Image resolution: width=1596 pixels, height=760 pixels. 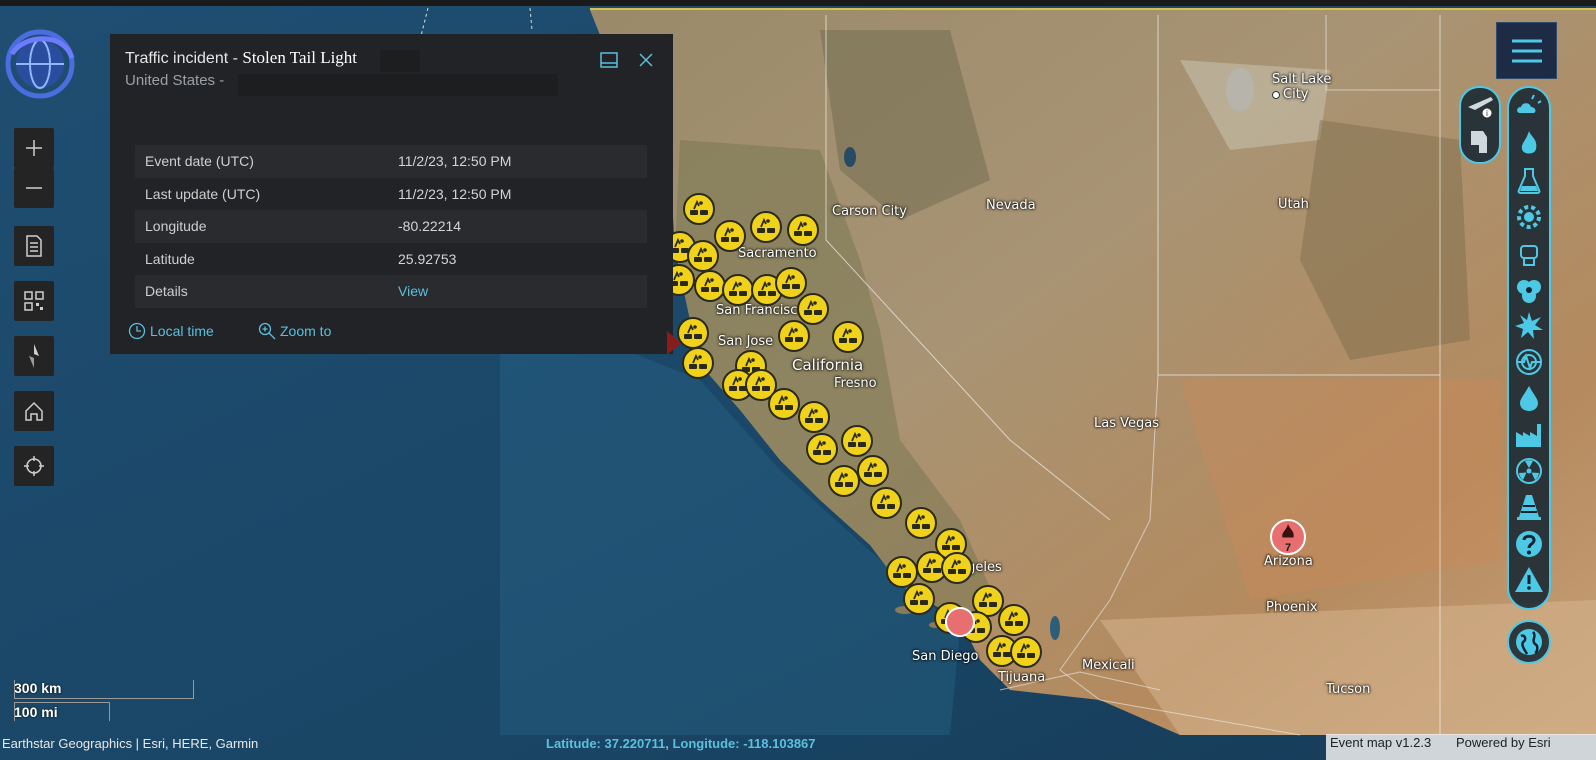 I want to click on close-button, so click(x=646, y=60).